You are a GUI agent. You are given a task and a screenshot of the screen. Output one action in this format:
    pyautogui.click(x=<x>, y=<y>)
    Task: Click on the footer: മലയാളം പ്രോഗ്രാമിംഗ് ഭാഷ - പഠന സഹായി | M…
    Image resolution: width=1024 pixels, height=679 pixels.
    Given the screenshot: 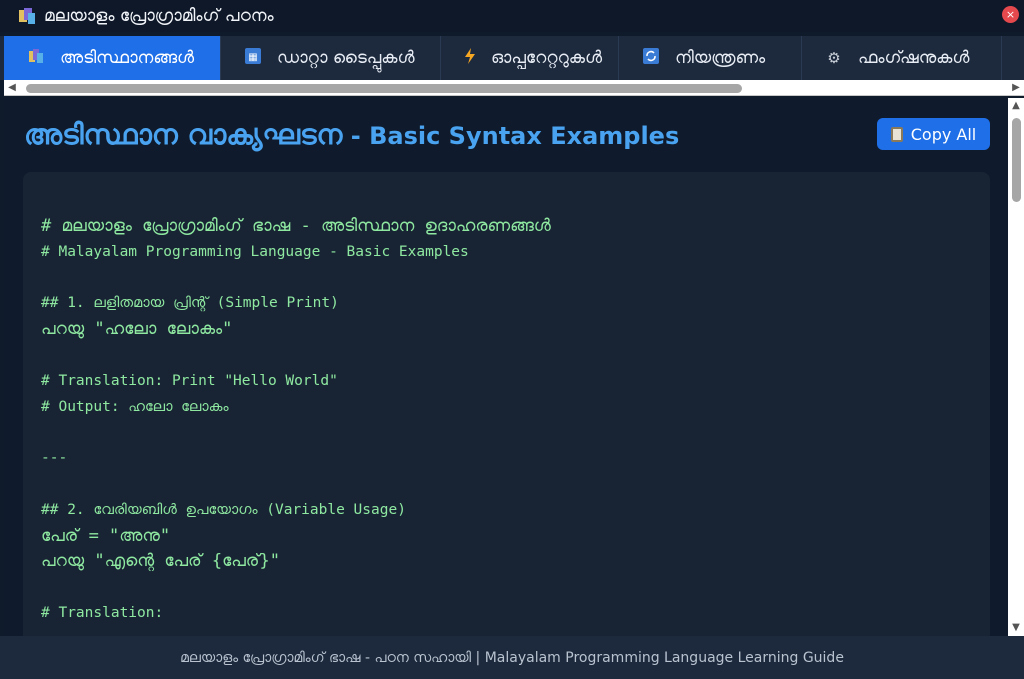 What is the action you would take?
    pyautogui.click(x=512, y=657)
    